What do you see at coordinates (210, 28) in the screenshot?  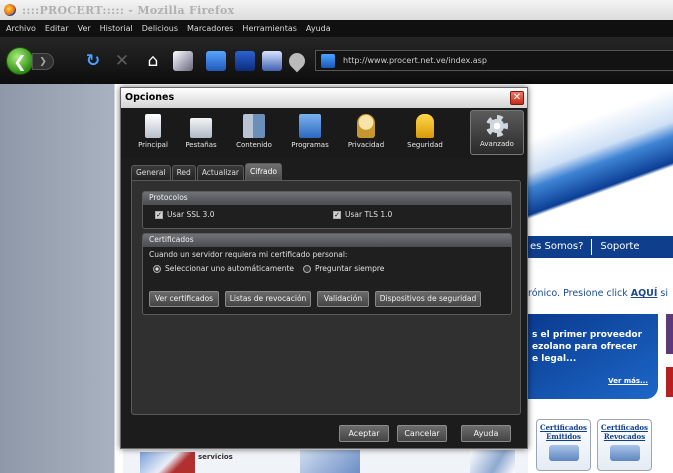 I see `menu-marcadores: Marcadores` at bounding box center [210, 28].